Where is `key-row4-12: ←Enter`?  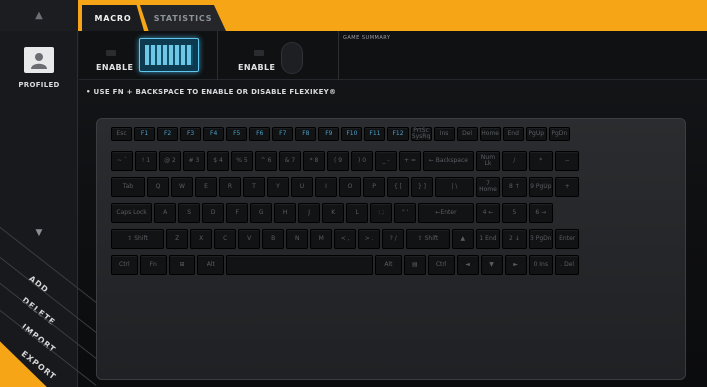 key-row4-12: ←Enter is located at coordinates (446, 213).